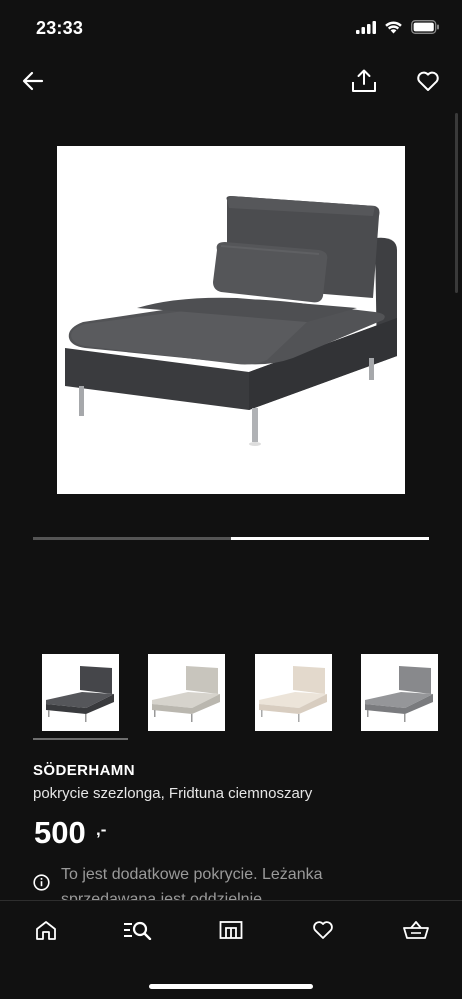 The width and height of the screenshot is (462, 999). I want to click on chaise-thumbnail-dark-grey, so click(80, 694).